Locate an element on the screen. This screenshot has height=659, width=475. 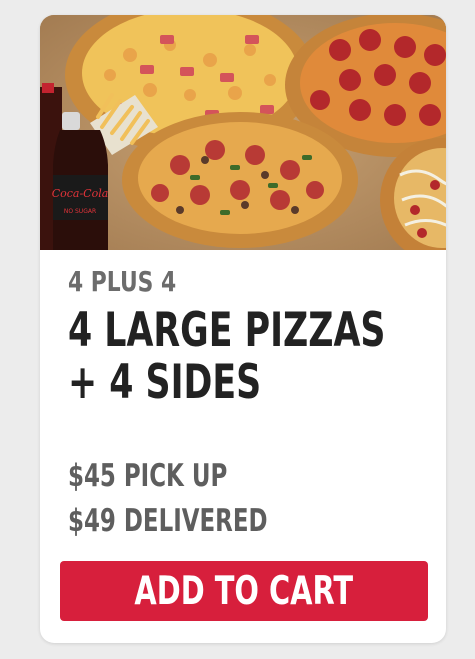
add-to-cart-label: ADD TO CART is located at coordinates (244, 591).